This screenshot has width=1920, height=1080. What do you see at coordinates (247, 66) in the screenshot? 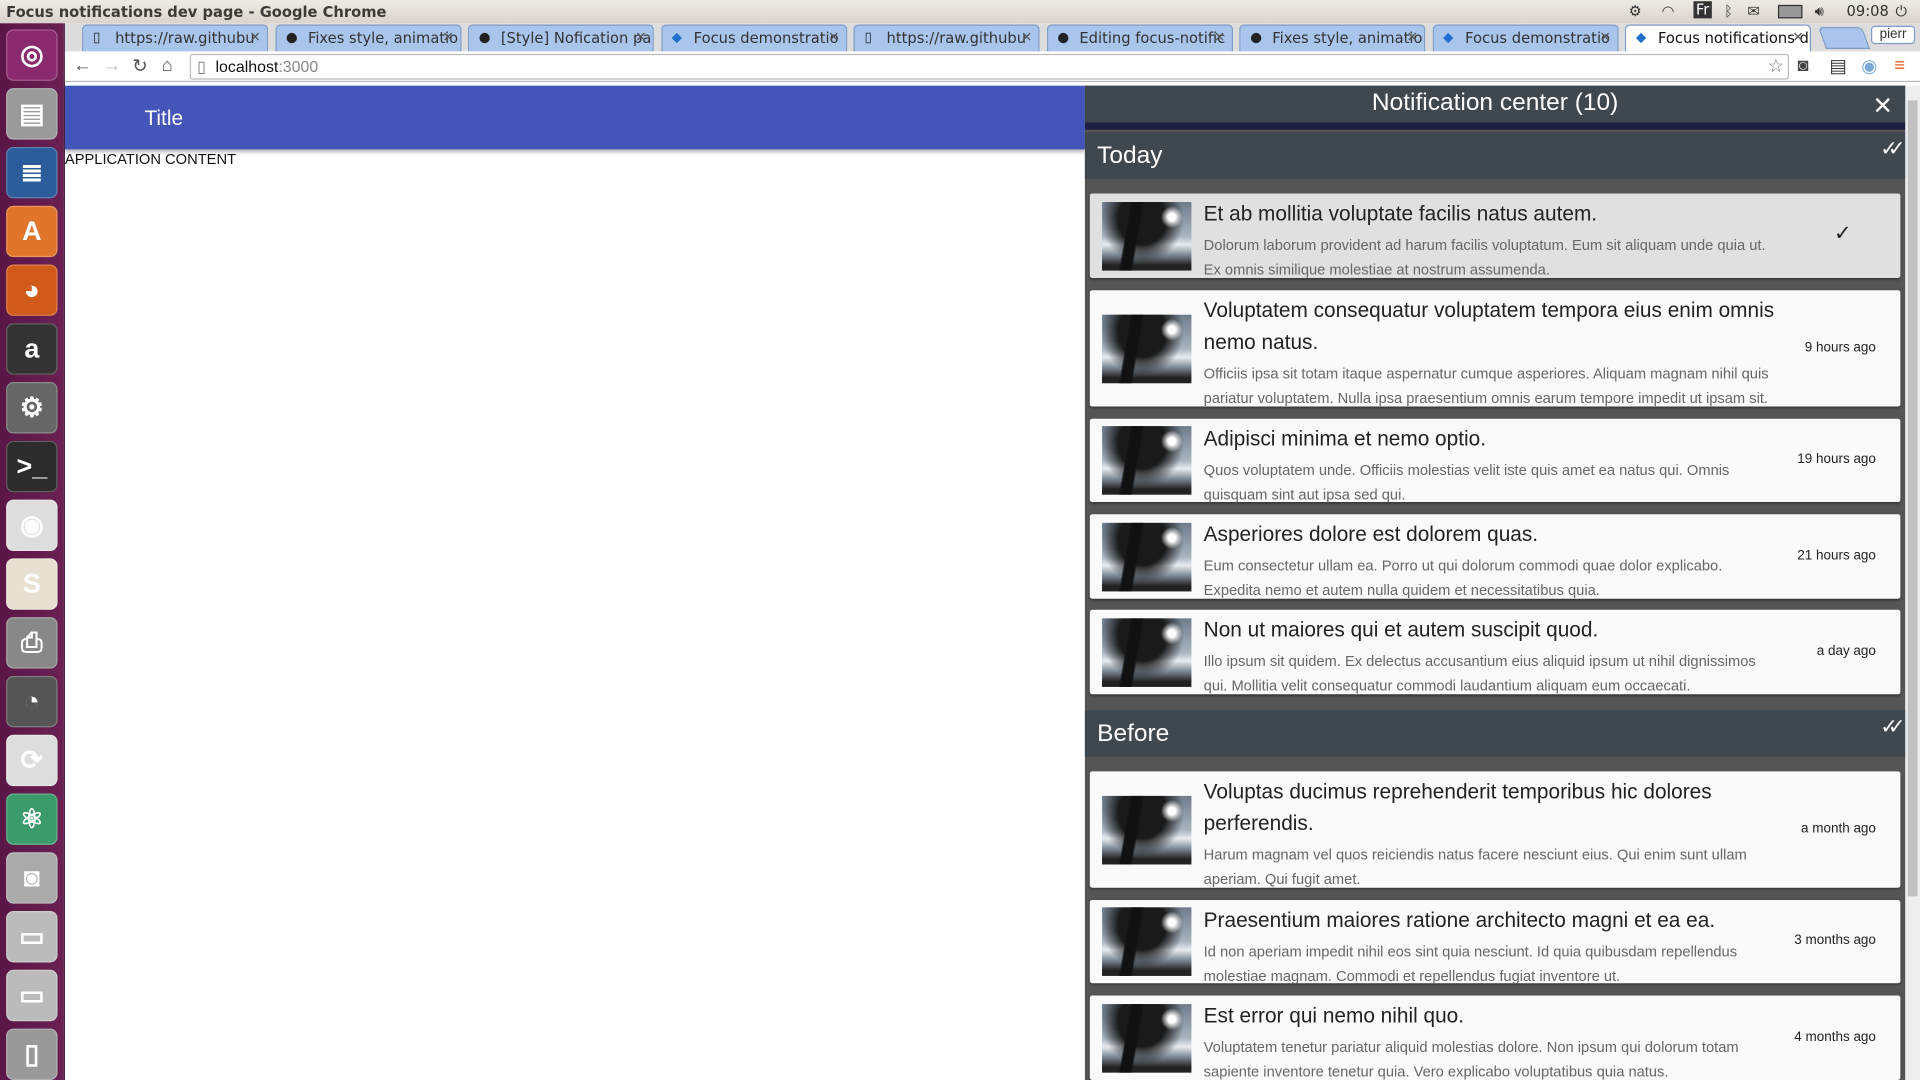
I see `address-host: localhost` at bounding box center [247, 66].